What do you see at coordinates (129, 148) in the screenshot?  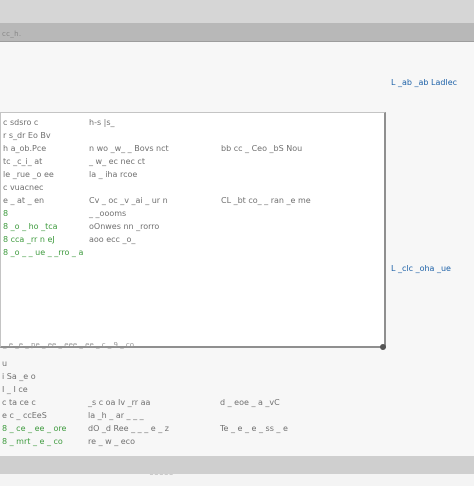 I see `panel-cell-c3: n wo _w_ _ Bovs nct` at bounding box center [129, 148].